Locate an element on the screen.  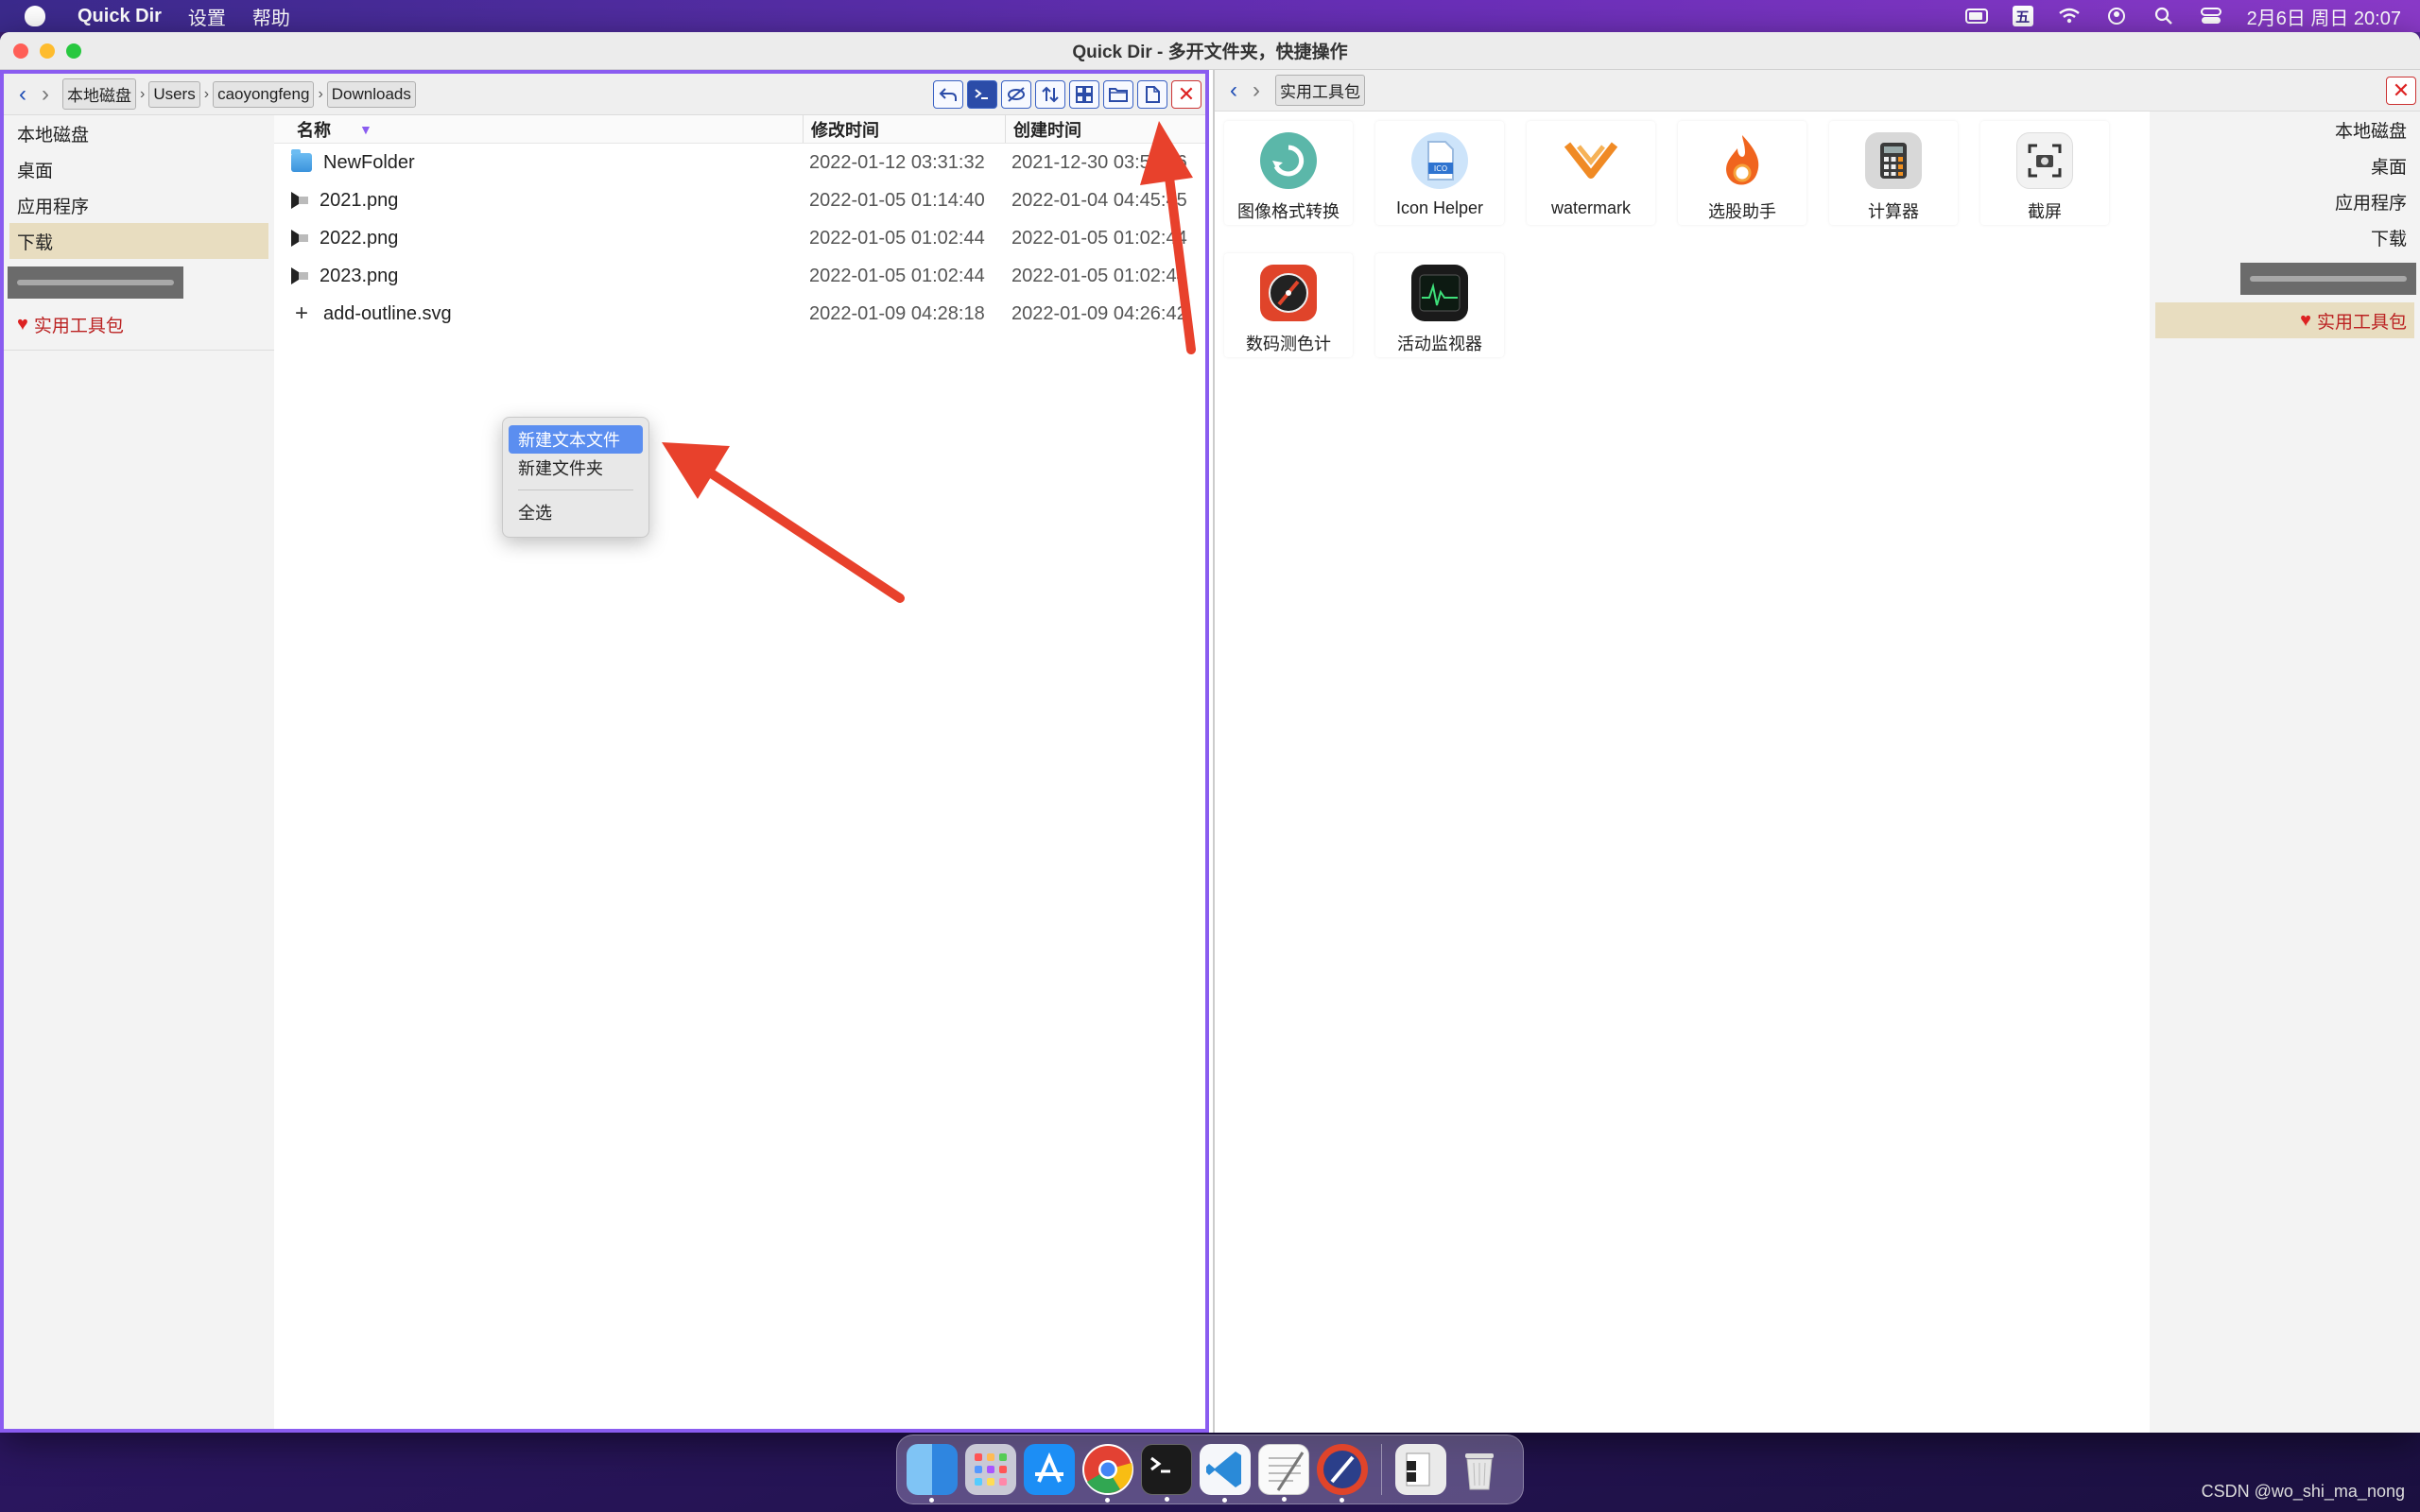
file-name: NewFolder is located at coordinates (369, 162).